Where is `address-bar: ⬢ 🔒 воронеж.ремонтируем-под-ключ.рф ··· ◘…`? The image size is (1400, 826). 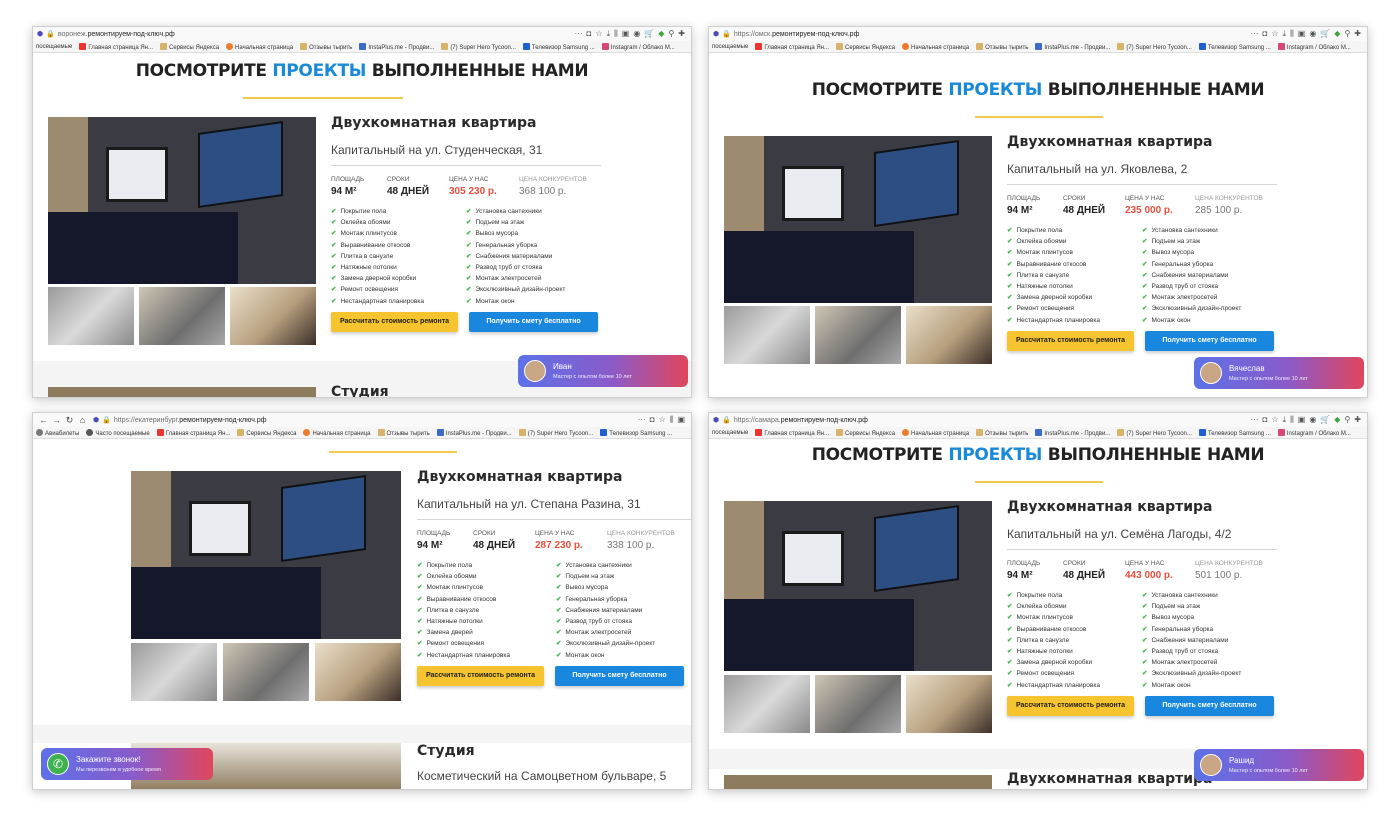
address-bar: ⬢ 🔒 воронеж.ремонтируем-под-ключ.рф ··· ◘… is located at coordinates (362, 34).